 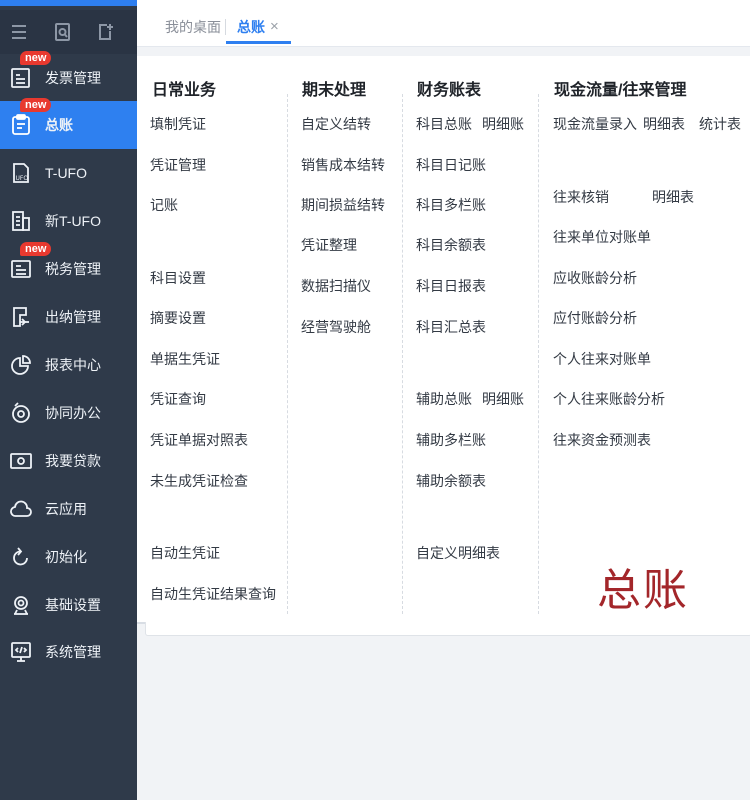 What do you see at coordinates (73, 317) in the screenshot?
I see `sidebar-item-label: 出纳管理` at bounding box center [73, 317].